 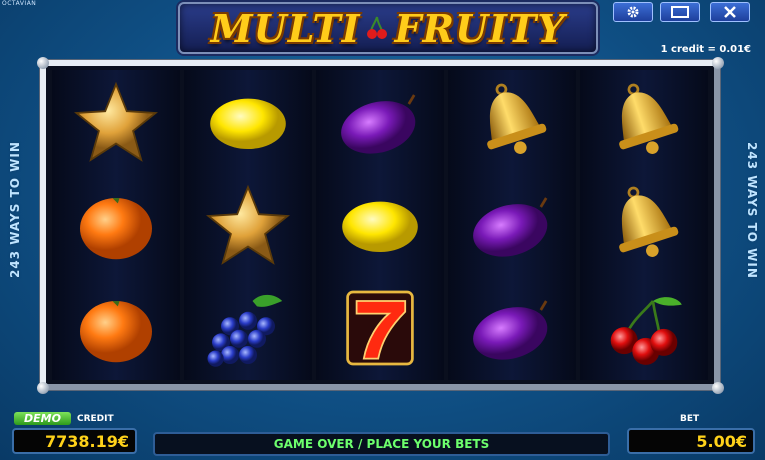 What do you see at coordinates (480, 28) in the screenshot?
I see `logo-word-2: FRUITY` at bounding box center [480, 28].